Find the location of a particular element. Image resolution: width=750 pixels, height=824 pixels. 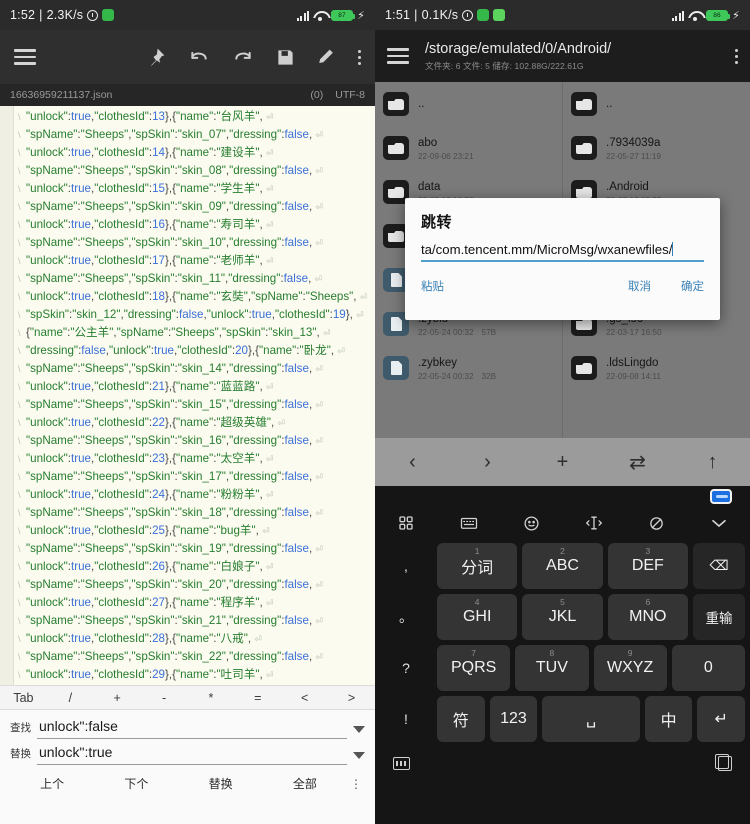

cancel-button: 取消 is located at coordinates (639, 286).